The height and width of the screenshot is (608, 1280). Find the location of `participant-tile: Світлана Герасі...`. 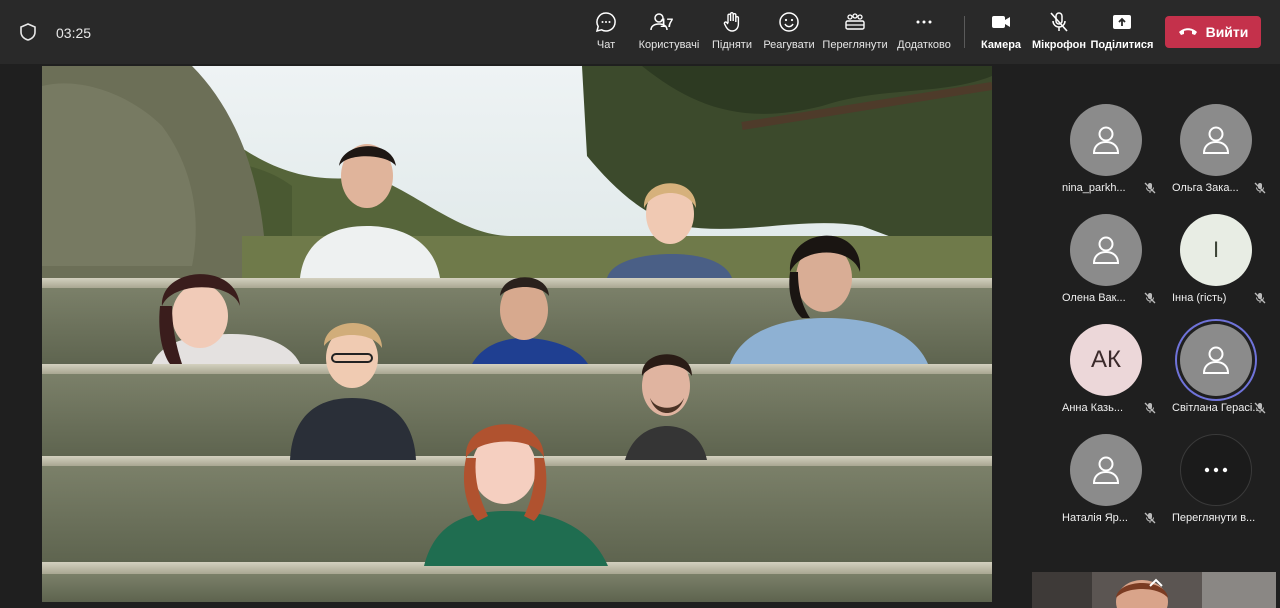

participant-tile: Світлана Герасі... is located at coordinates (1214, 371).